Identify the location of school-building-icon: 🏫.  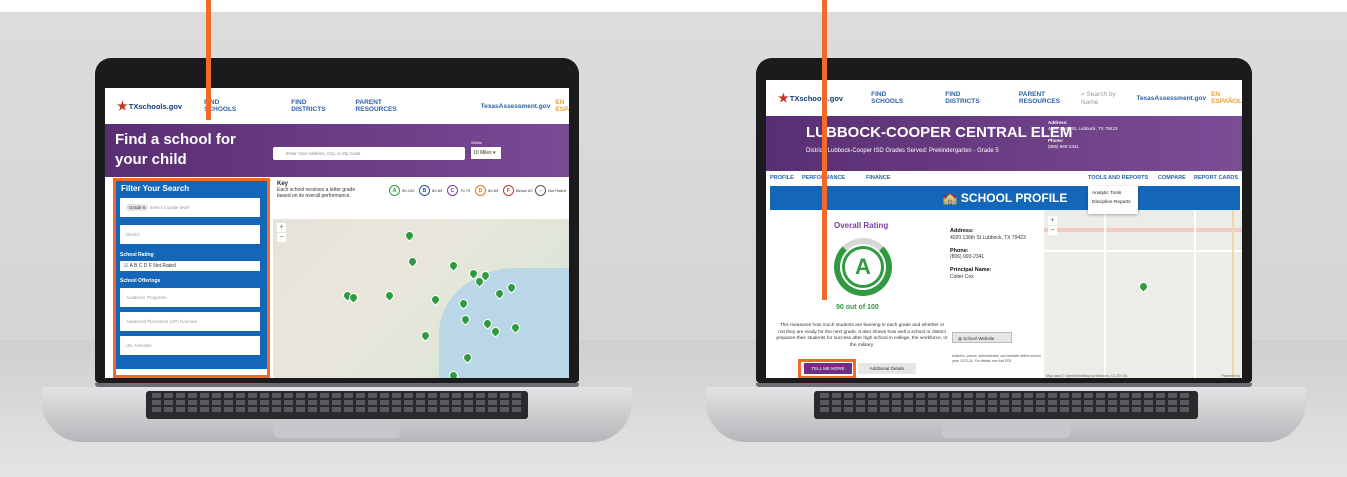
(950, 198).